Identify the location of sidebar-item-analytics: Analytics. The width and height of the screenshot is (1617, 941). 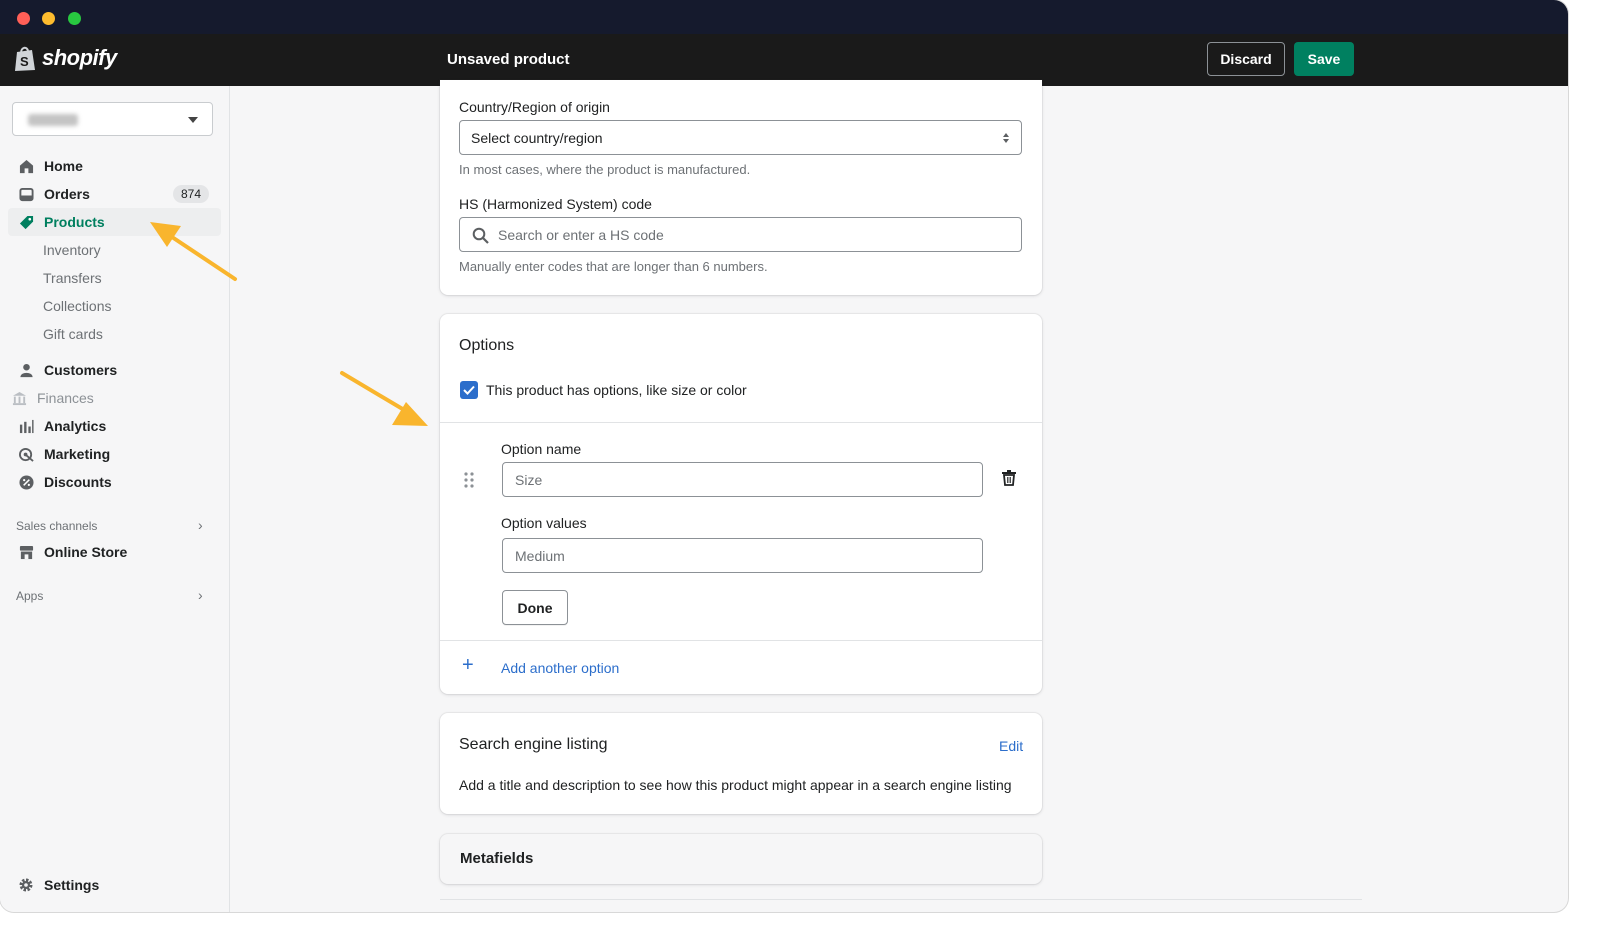
(114, 426).